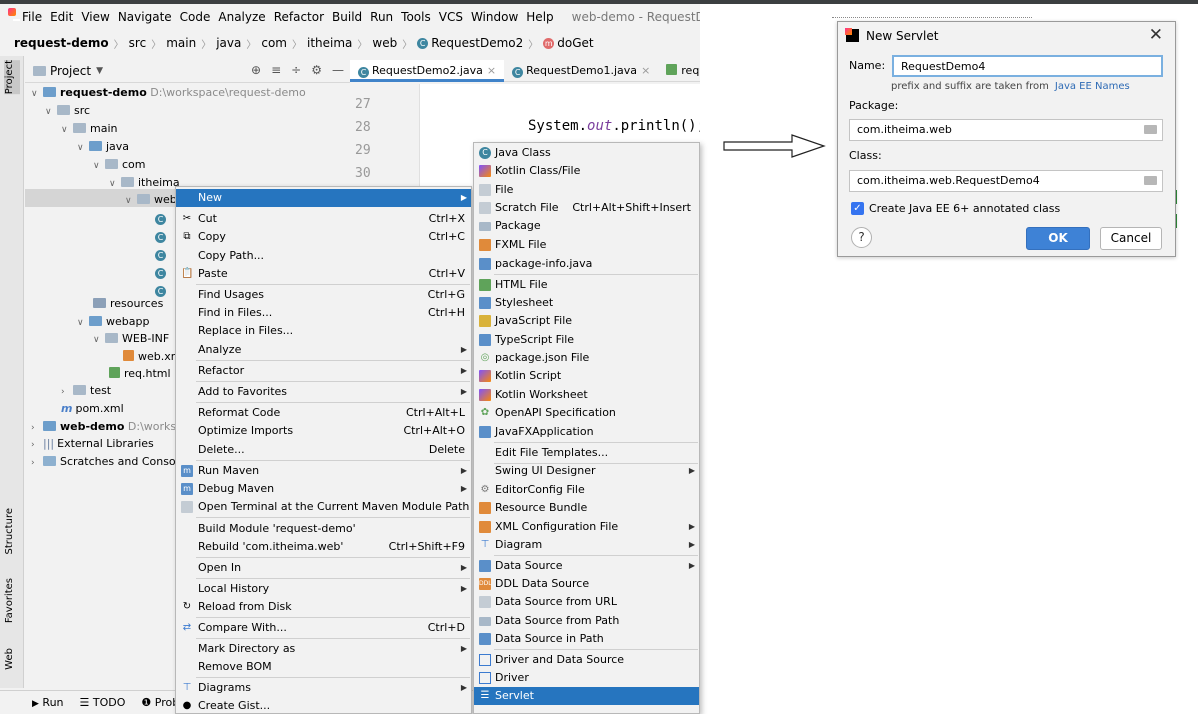 The height and width of the screenshot is (714, 1198). Describe the element at coordinates (119, 164) in the screenshot. I see `tree-node-com: ∨ com` at that location.